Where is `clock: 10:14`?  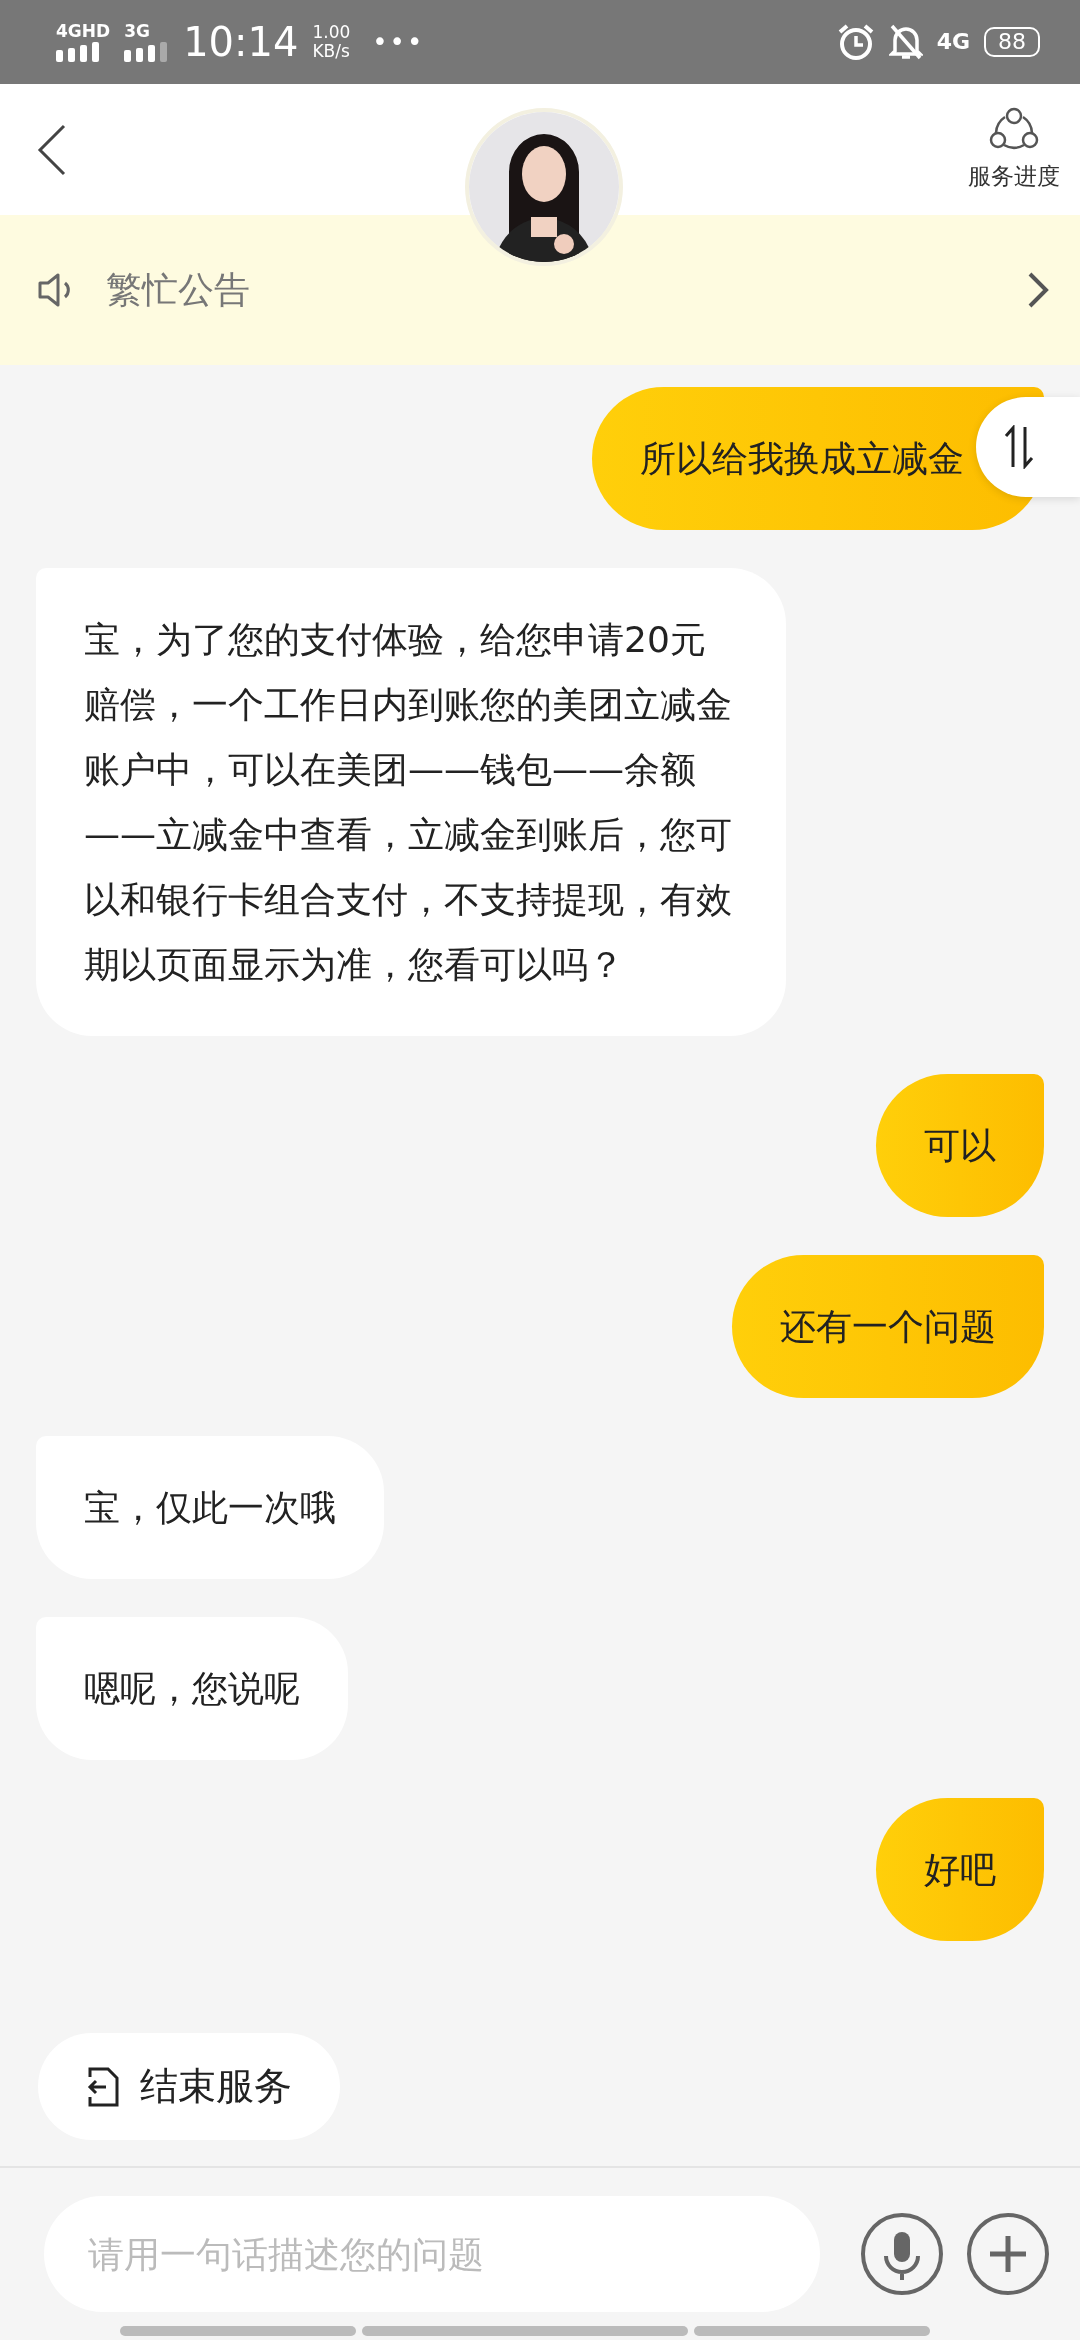 clock: 10:14 is located at coordinates (241, 42).